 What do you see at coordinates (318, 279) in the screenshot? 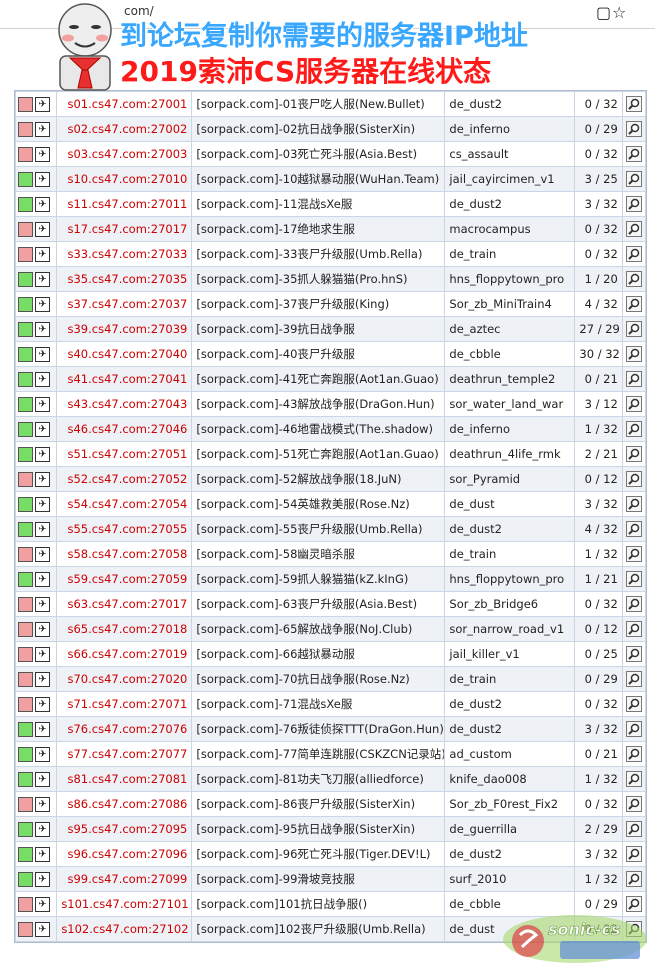
I see `server-name: [sorpack.com]-35抓人躲猫猫(Pro.hnS)` at bounding box center [318, 279].